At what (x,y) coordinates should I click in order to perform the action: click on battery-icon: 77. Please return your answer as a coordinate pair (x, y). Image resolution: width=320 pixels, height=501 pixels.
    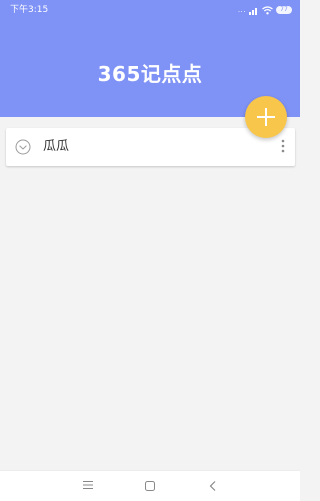
    Looking at the image, I should click on (284, 10).